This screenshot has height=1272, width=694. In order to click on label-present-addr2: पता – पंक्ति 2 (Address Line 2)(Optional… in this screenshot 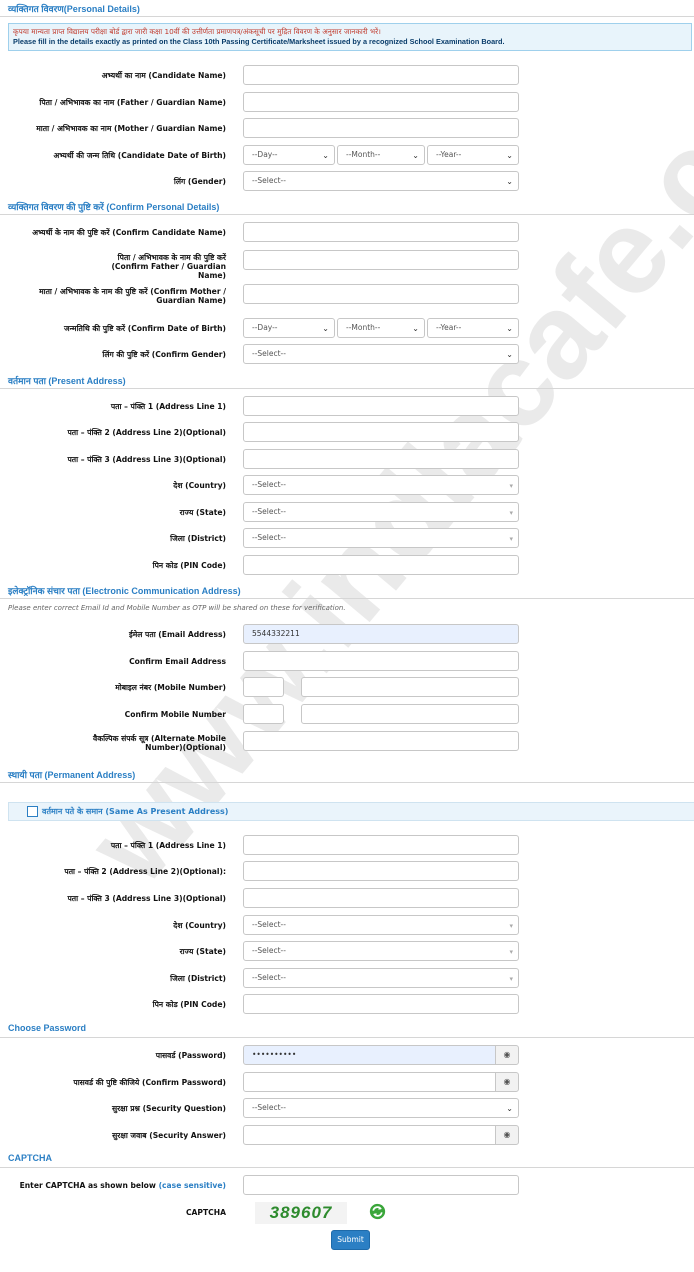, I will do `click(146, 432)`.